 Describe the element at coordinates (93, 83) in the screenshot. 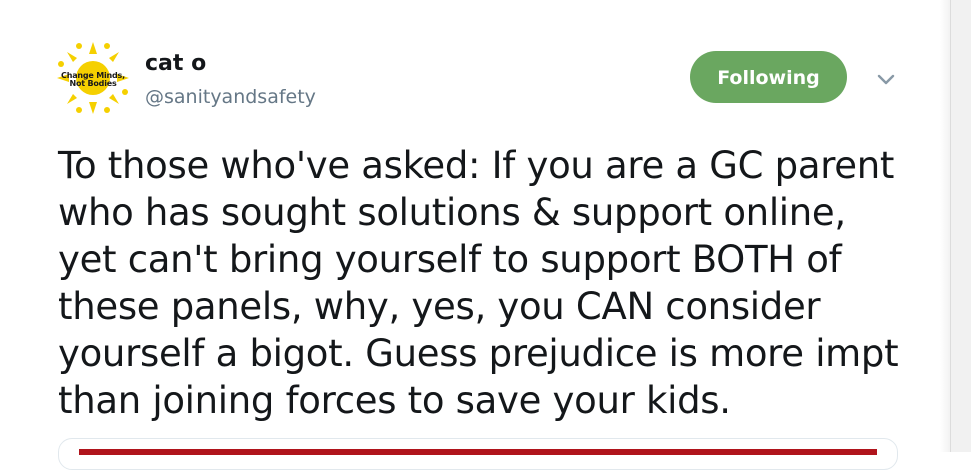

I see `avatar-logo-line2: Not Bodies` at that location.